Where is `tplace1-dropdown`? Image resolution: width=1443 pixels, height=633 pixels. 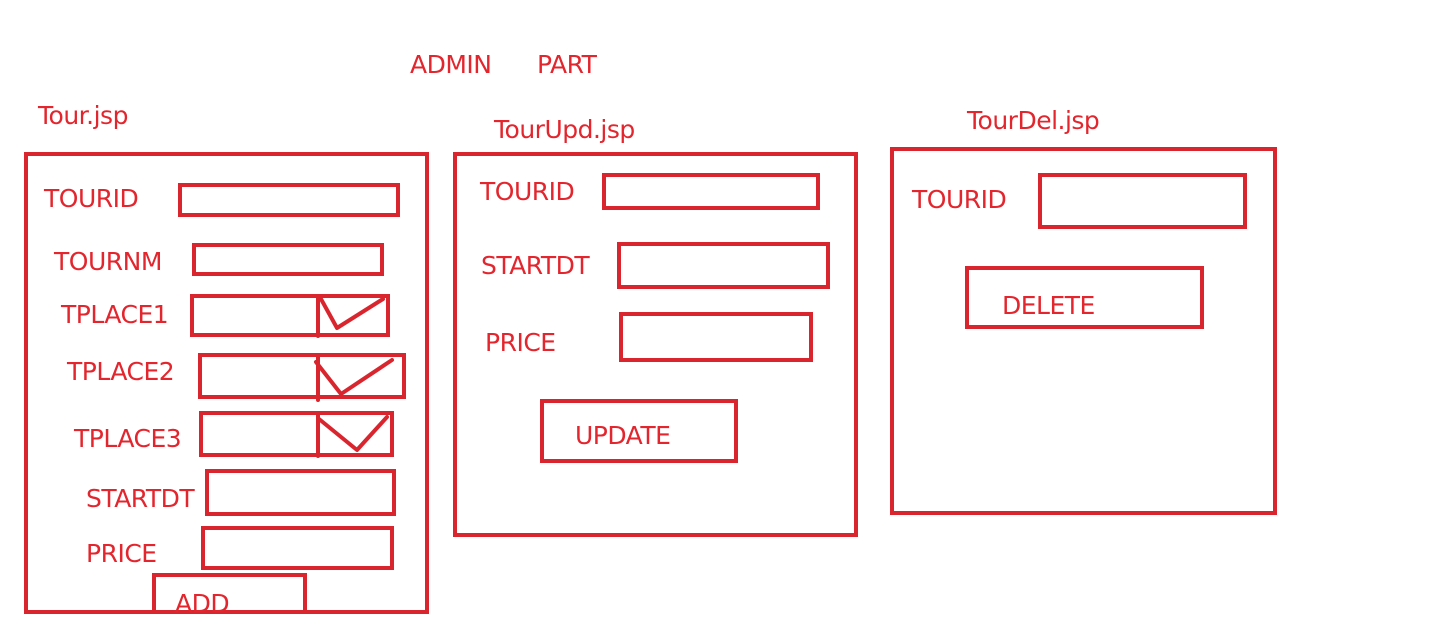 tplace1-dropdown is located at coordinates (350, 316).